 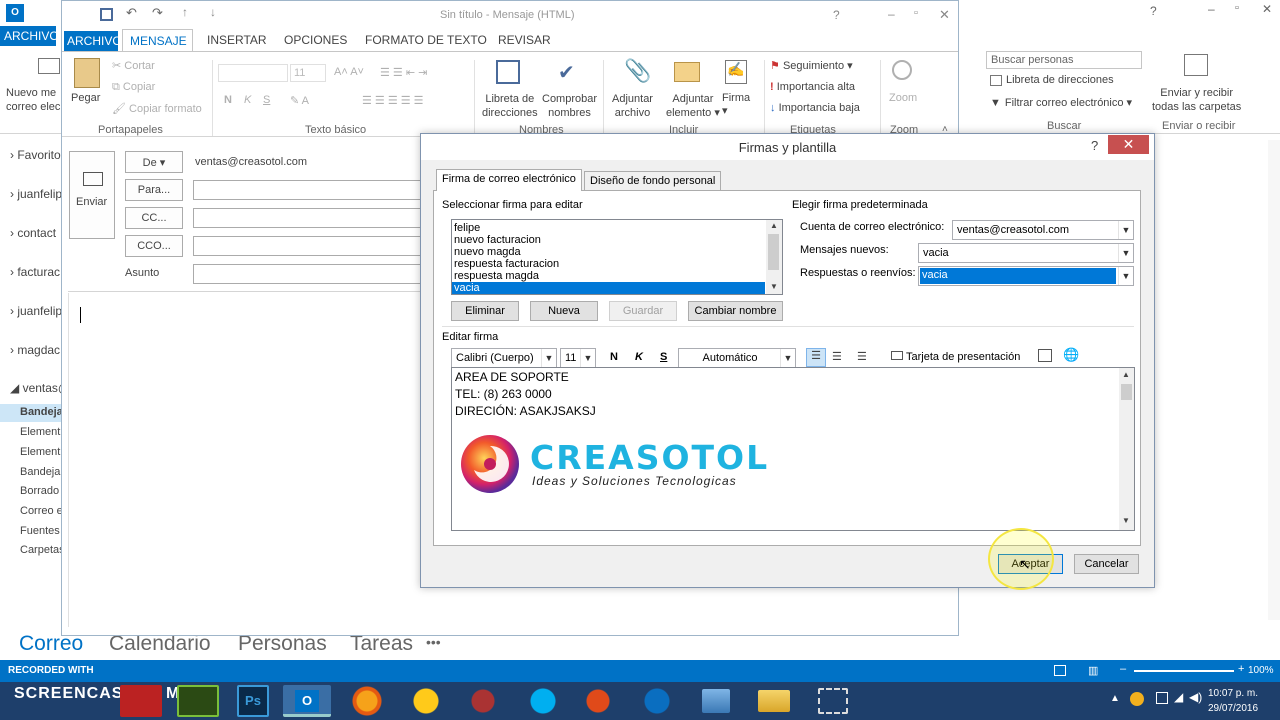 What do you see at coordinates (42, 550) in the screenshot?
I see `subfolder-item: Carpetas` at bounding box center [42, 550].